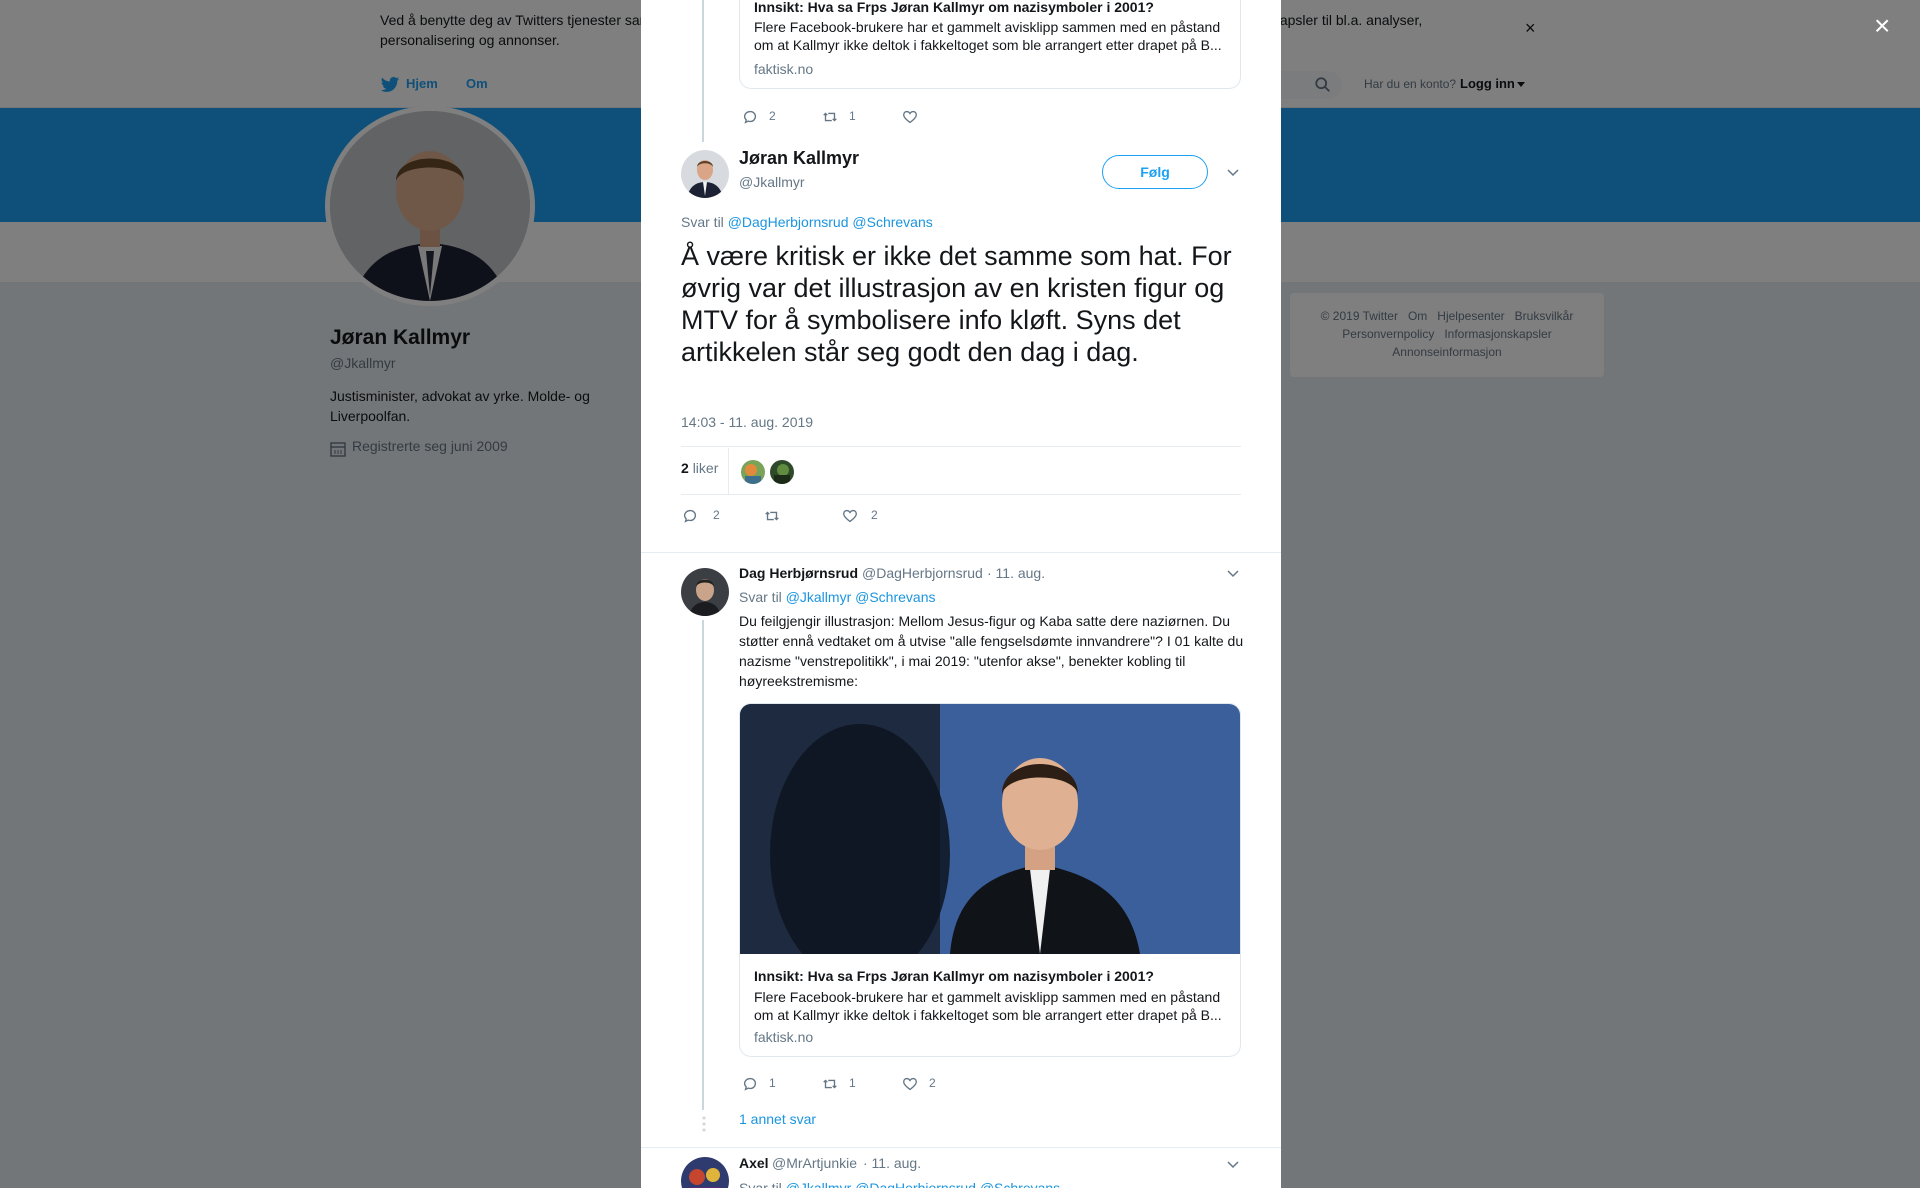  Describe the element at coordinates (891, 1085) in the screenshot. I see `tweet-actions: 1 1 2` at that location.